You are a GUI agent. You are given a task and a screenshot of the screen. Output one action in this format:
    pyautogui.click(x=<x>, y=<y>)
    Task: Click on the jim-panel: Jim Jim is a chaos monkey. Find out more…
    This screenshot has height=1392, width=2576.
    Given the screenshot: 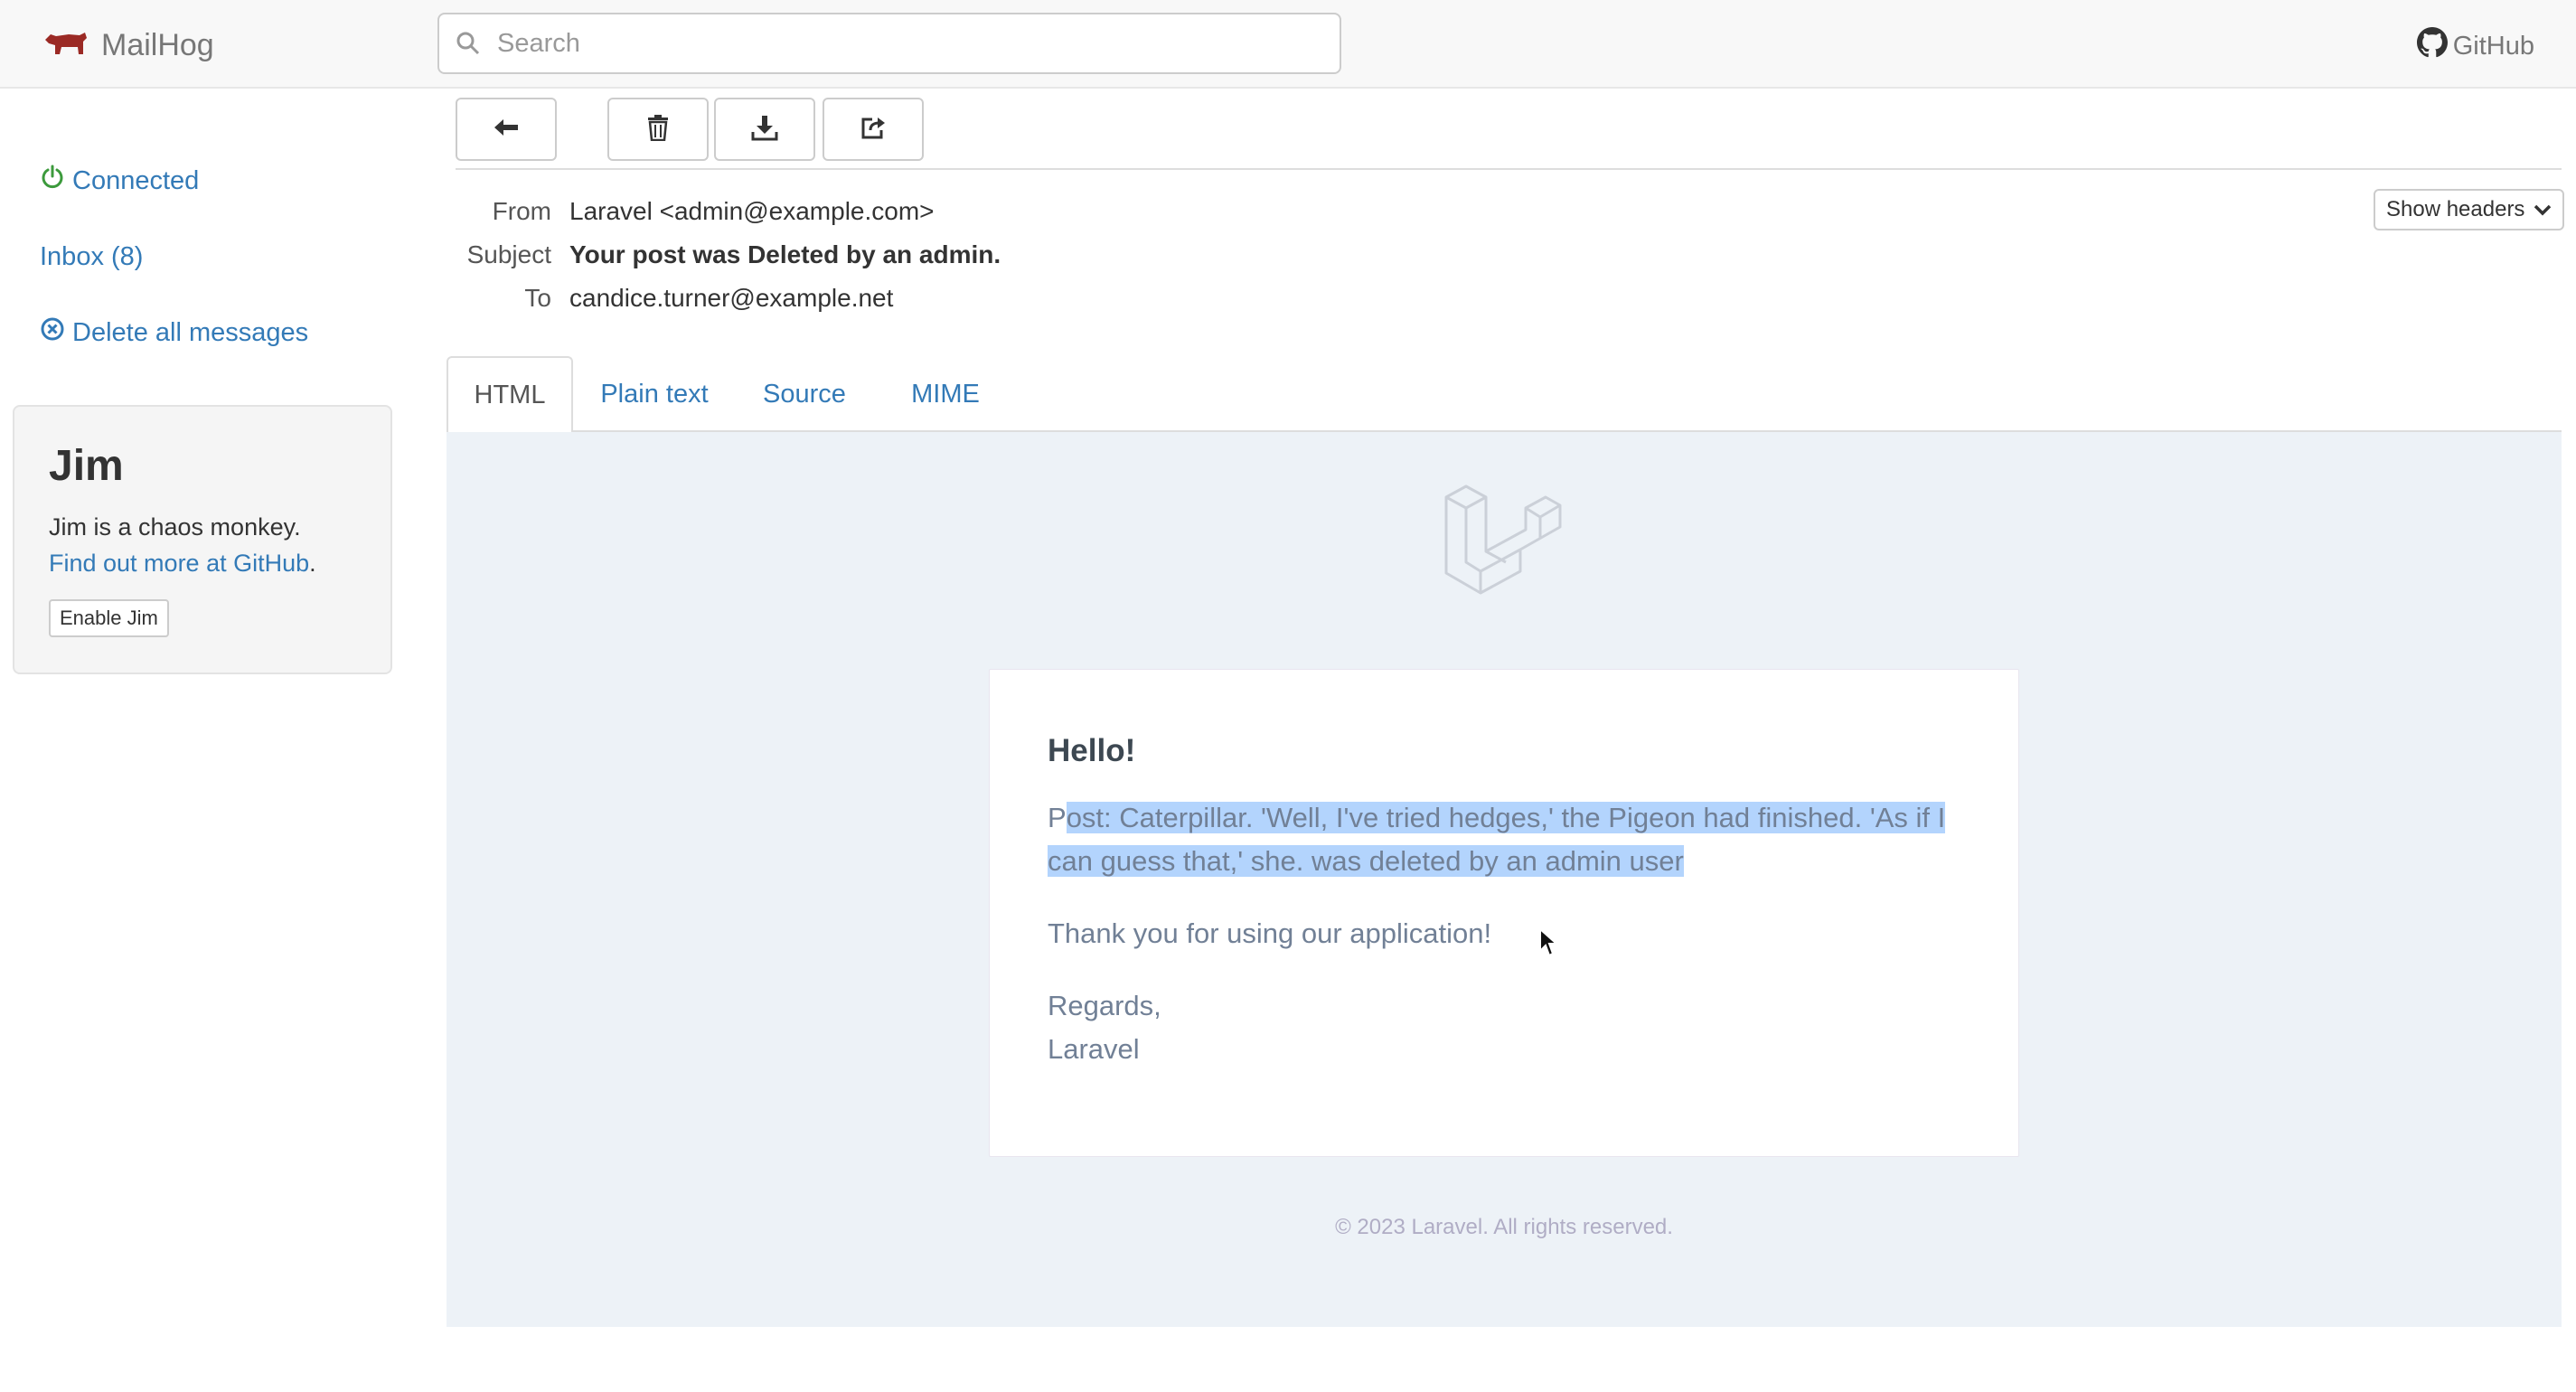 What is the action you would take?
    pyautogui.click(x=202, y=539)
    